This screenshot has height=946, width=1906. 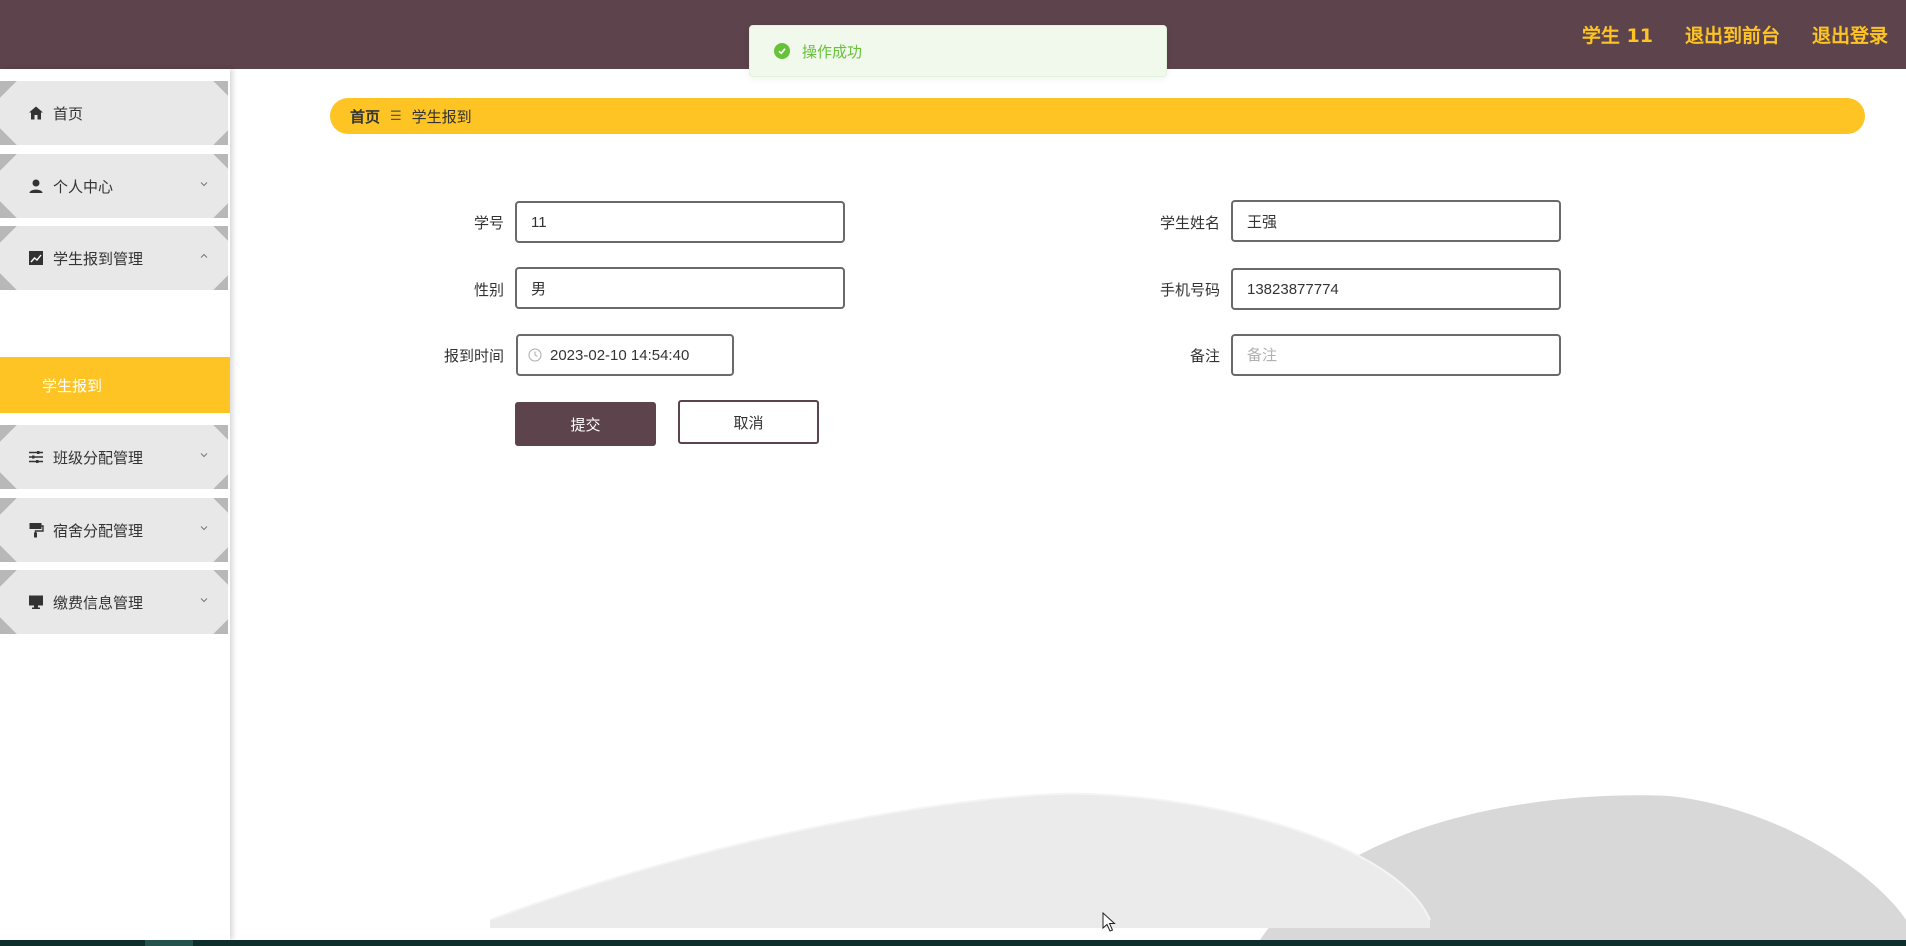 What do you see at coordinates (1396, 221) in the screenshot?
I see `student-name-input` at bounding box center [1396, 221].